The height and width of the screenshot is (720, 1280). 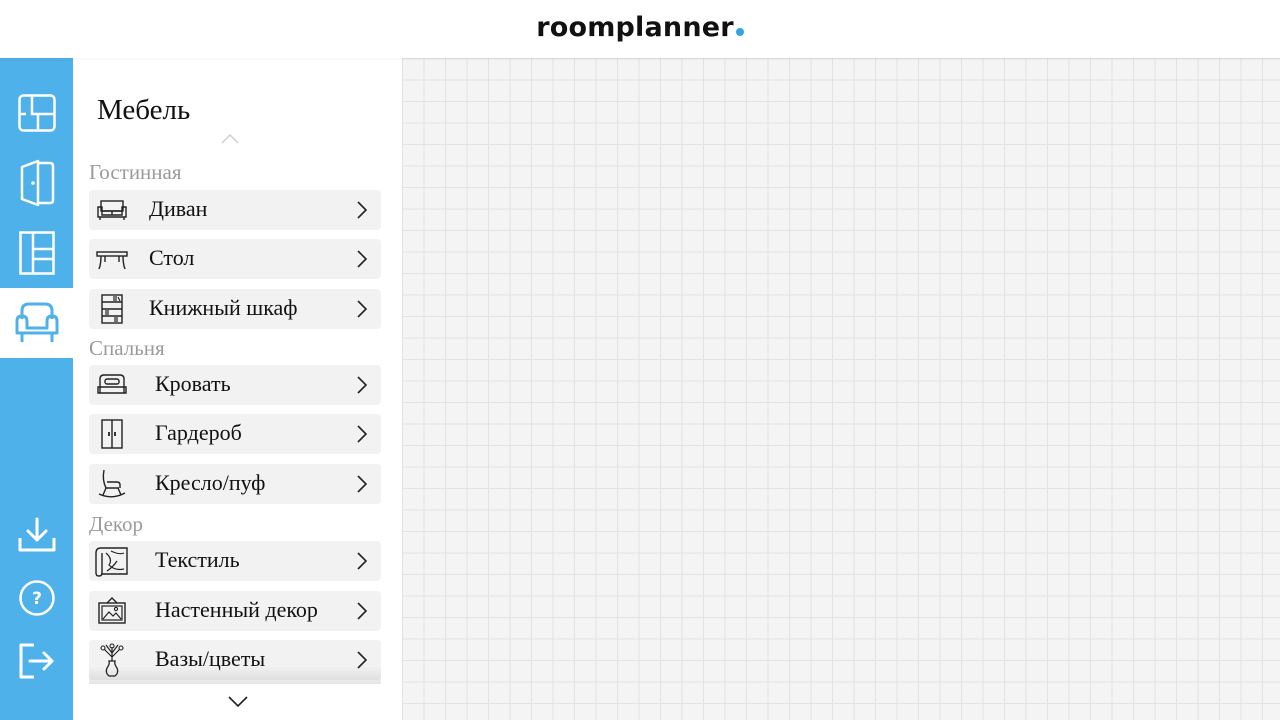 I want to click on rail-button-furniture, so click(x=36, y=323).